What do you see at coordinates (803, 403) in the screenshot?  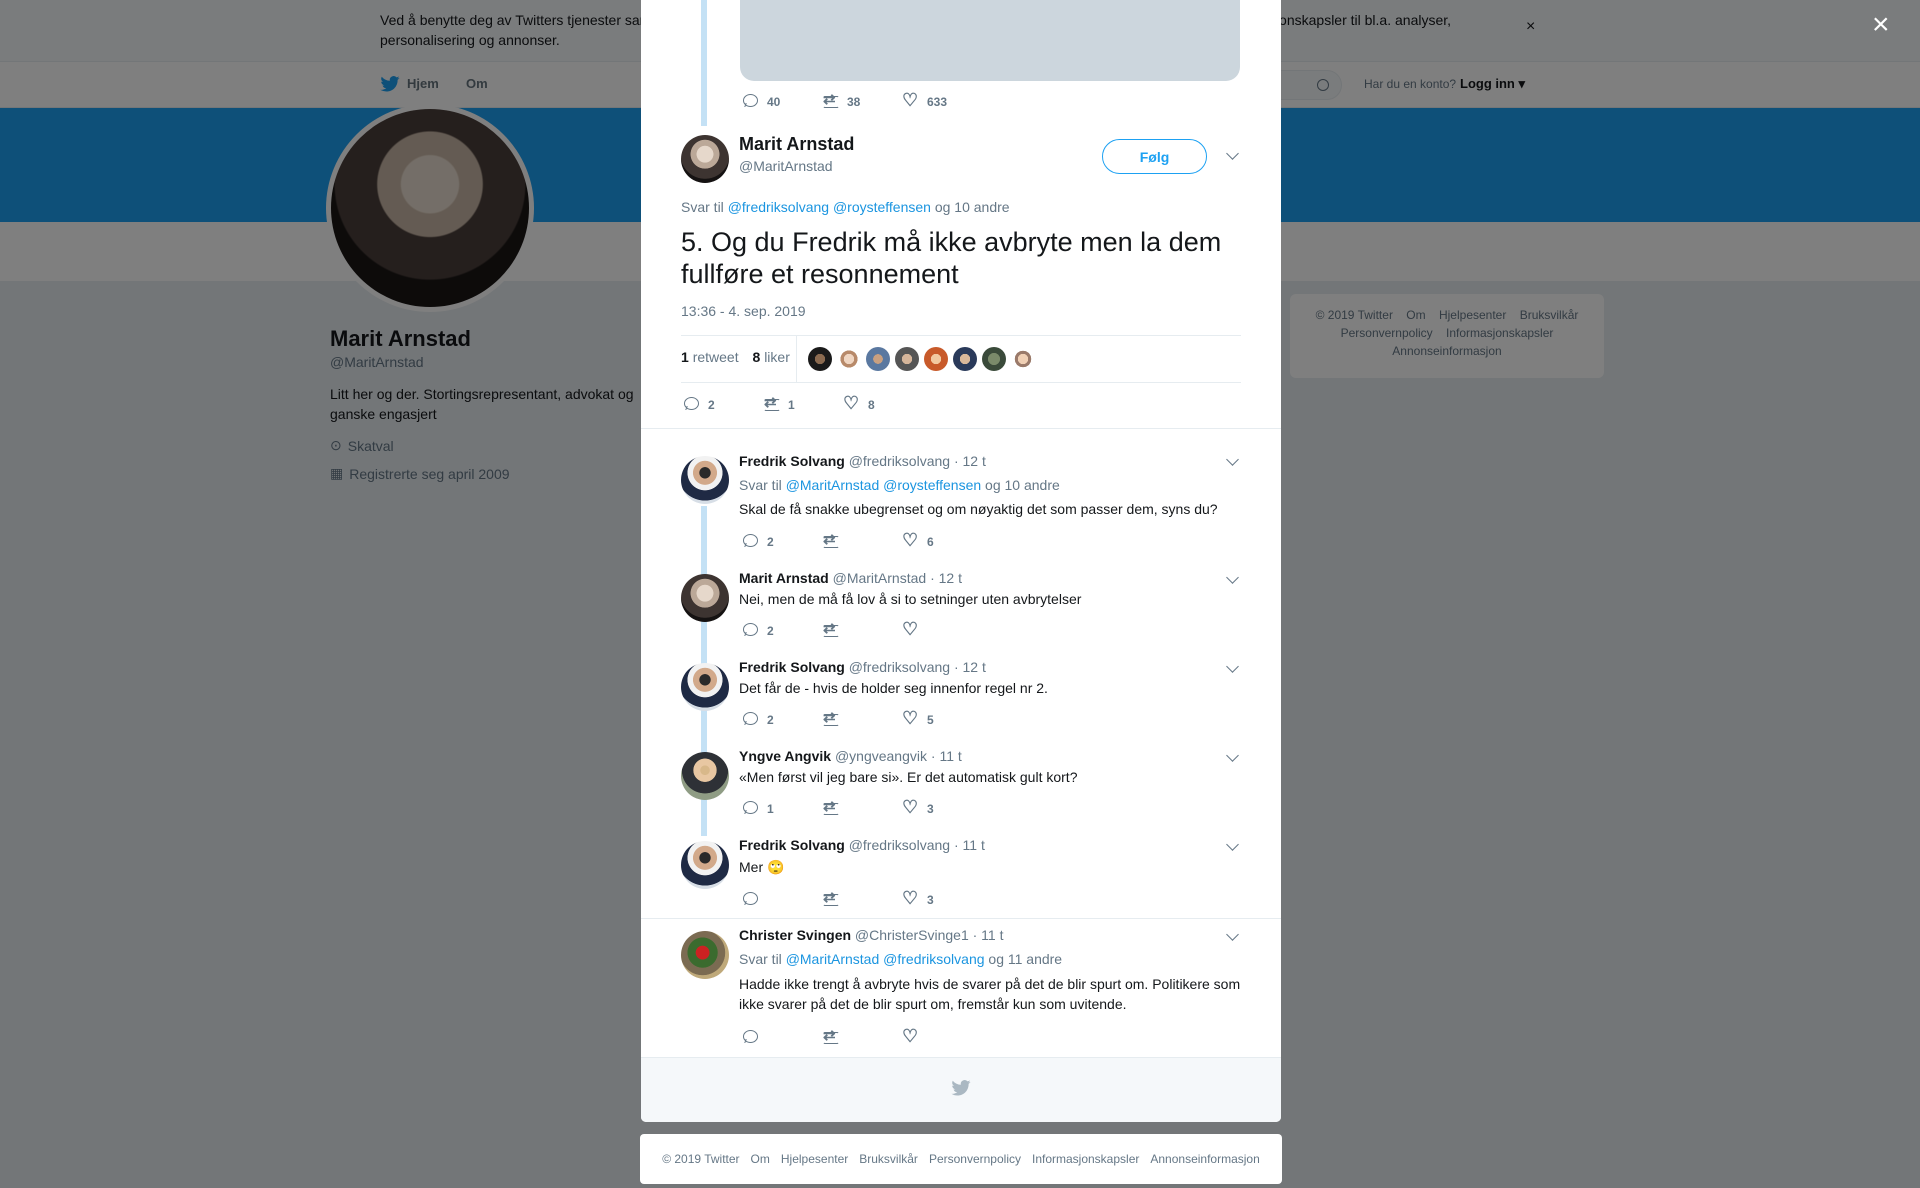 I see `retweet-button: 1` at bounding box center [803, 403].